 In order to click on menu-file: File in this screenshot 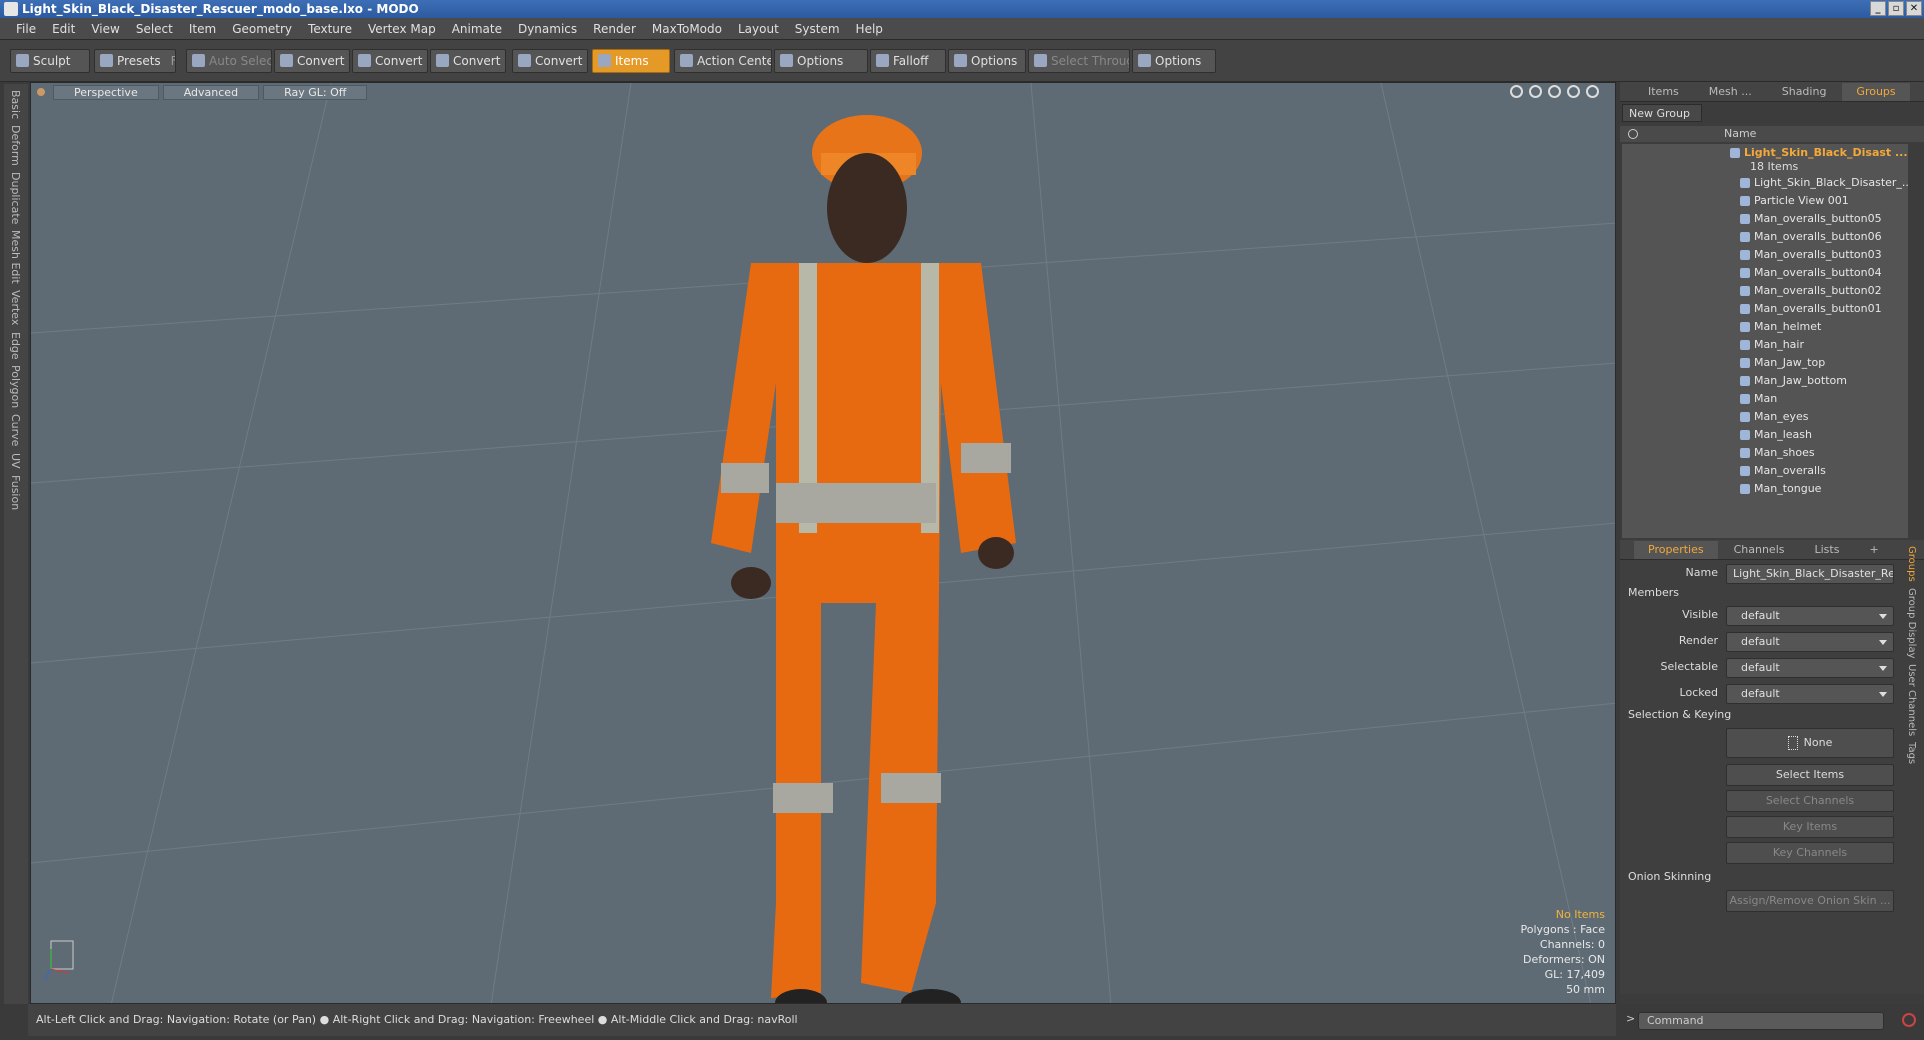, I will do `click(26, 29)`.